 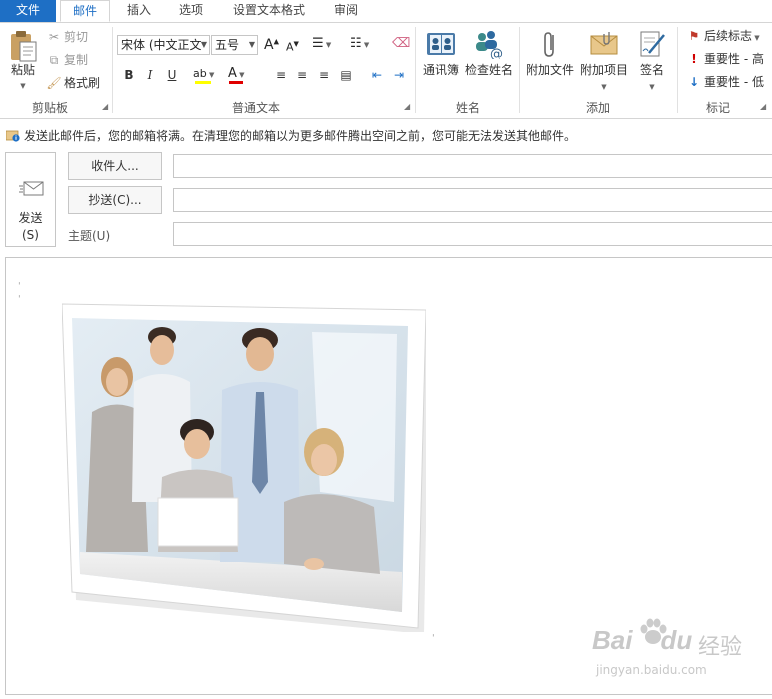 What do you see at coordinates (292, 47) in the screenshot?
I see `shrink-font-button: A▼` at bounding box center [292, 47].